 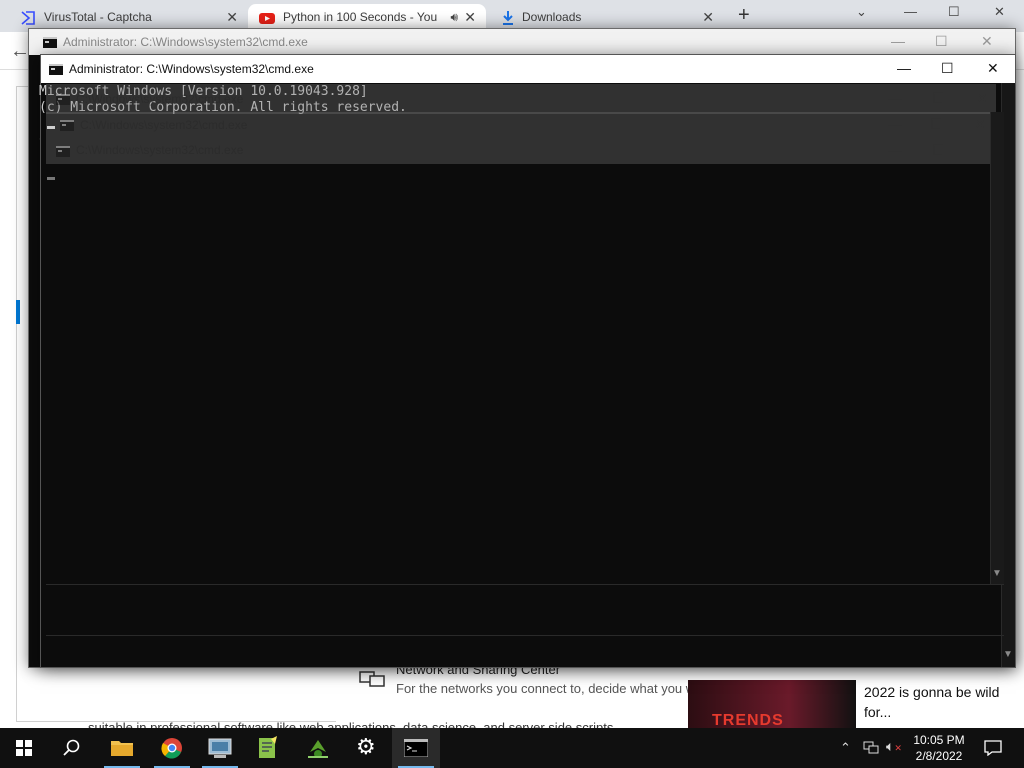 I want to click on python-idle-button, so click(x=318, y=748).